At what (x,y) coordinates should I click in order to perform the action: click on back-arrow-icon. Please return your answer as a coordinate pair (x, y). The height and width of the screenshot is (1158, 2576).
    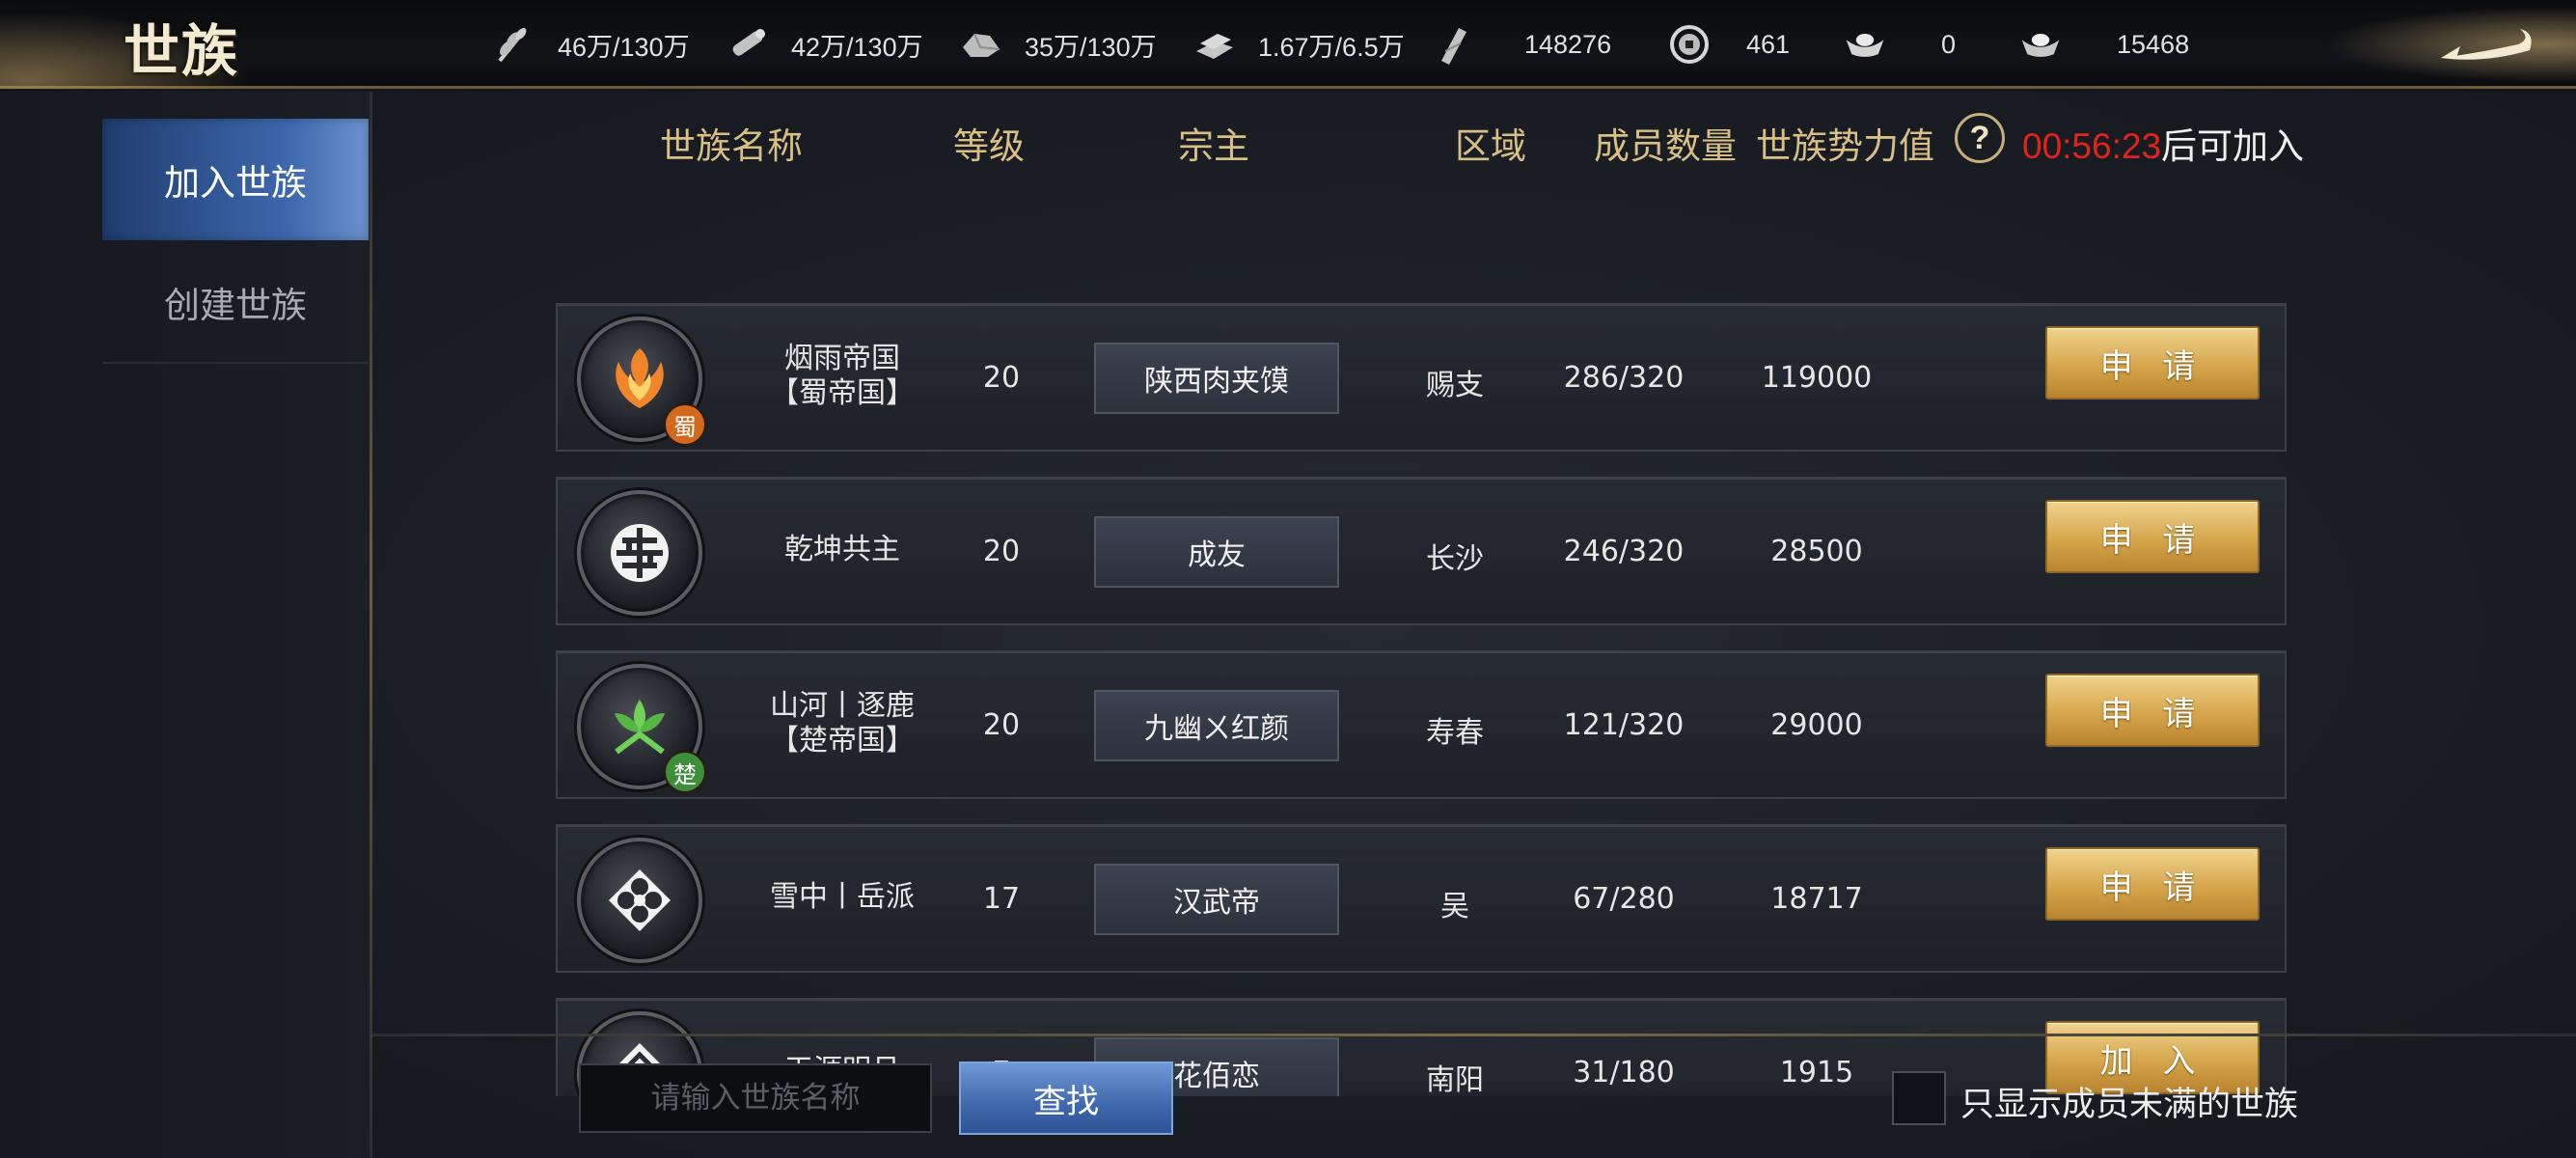
    Looking at the image, I should click on (2486, 44).